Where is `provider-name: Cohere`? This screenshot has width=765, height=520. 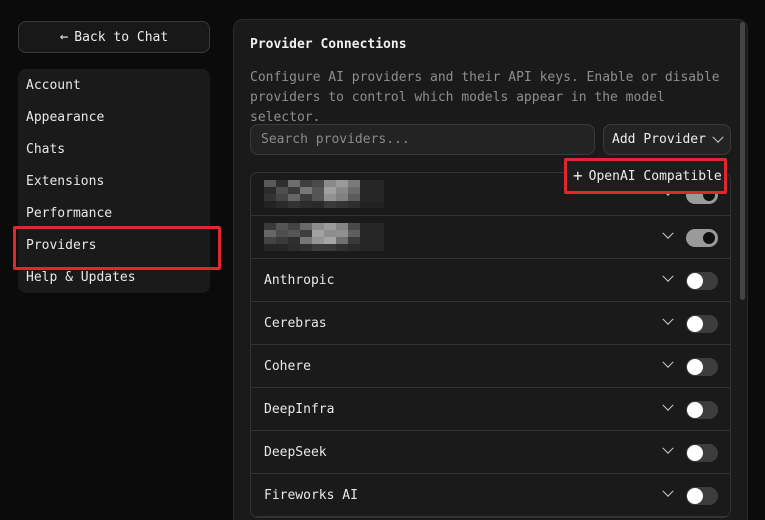 provider-name: Cohere is located at coordinates (287, 366).